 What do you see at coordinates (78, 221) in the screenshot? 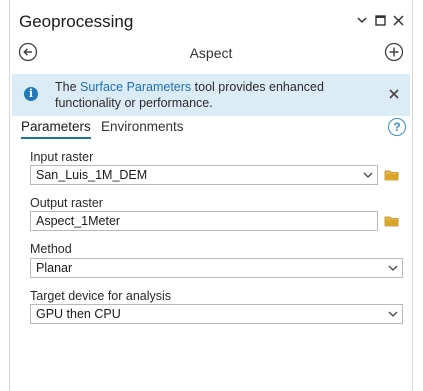
I see `output-raster-value: Aspect_1Meter` at bounding box center [78, 221].